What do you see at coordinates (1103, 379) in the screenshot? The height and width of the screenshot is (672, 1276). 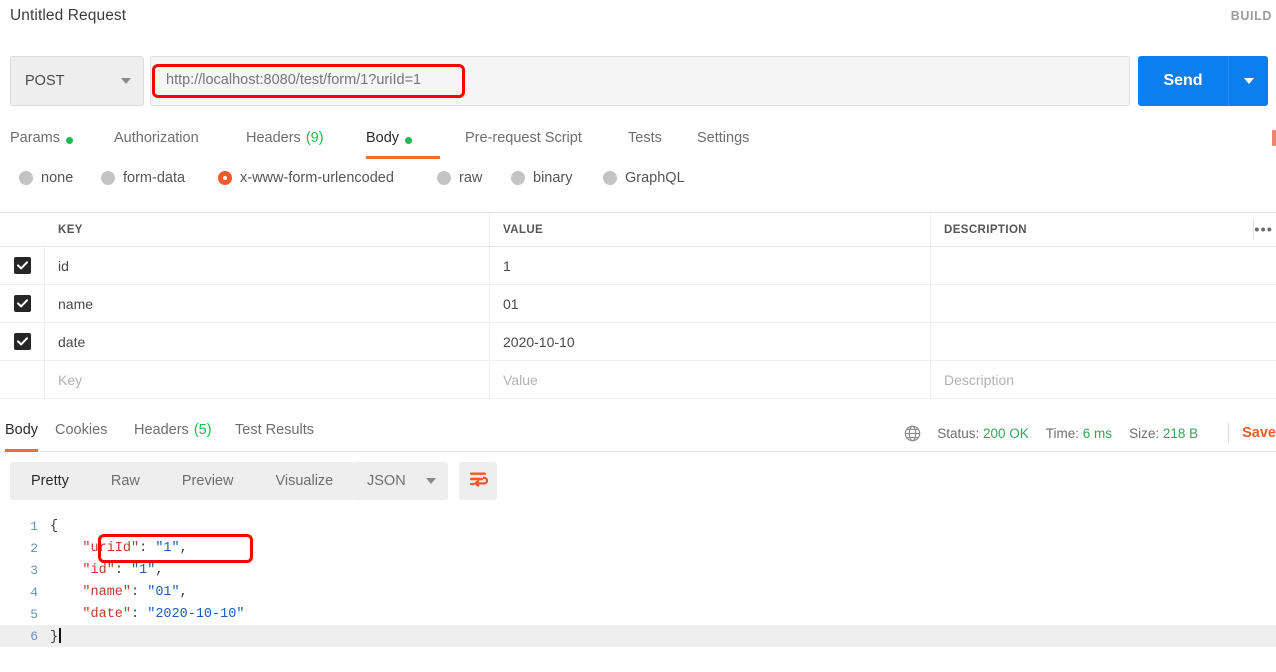 I see `new-row-description-cell: Description` at bounding box center [1103, 379].